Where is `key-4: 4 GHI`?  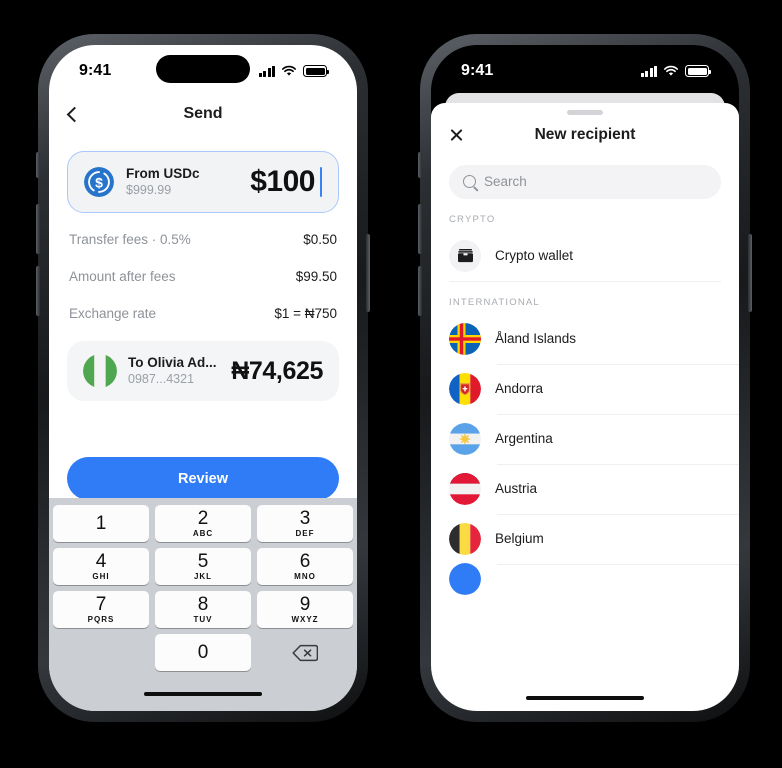
key-4: 4 GHI is located at coordinates (101, 566).